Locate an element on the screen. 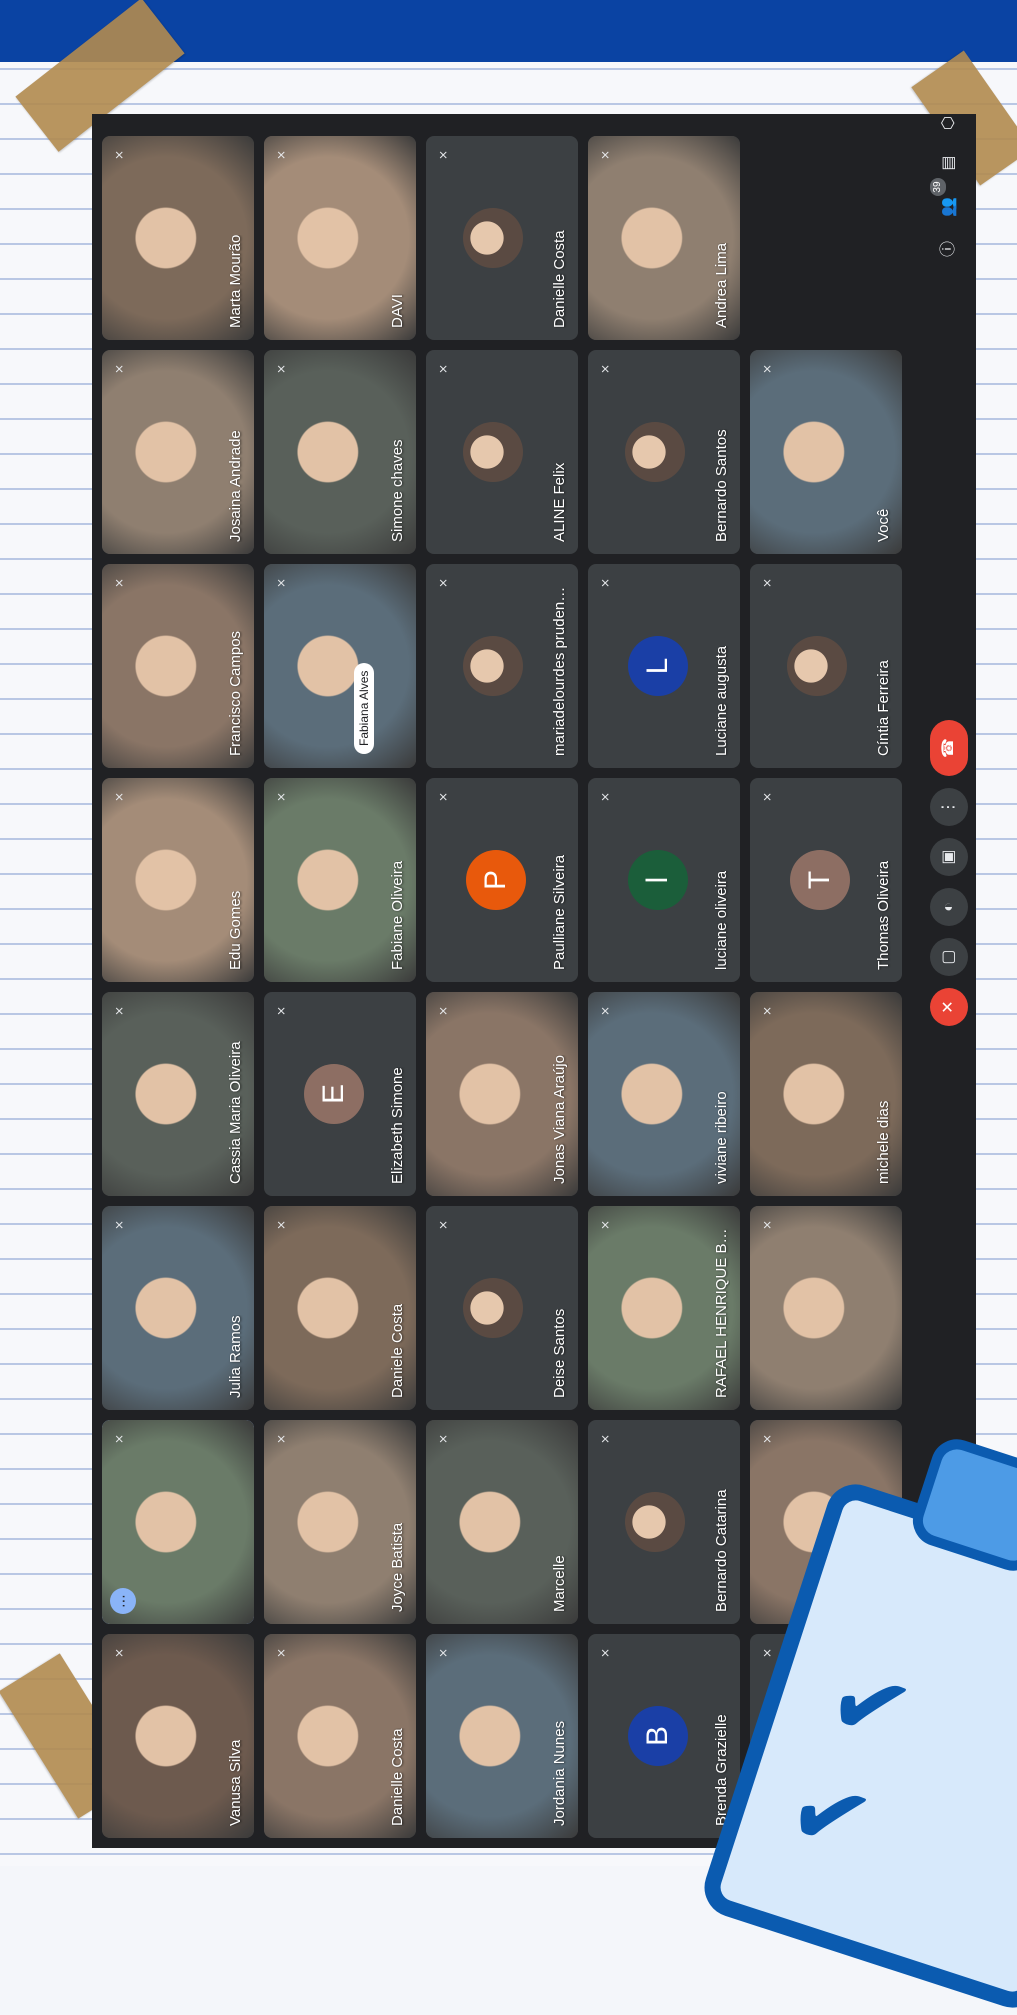 The height and width of the screenshot is (2015, 1017). participant-tile: ⨯ DAVI is located at coordinates (340, 238).